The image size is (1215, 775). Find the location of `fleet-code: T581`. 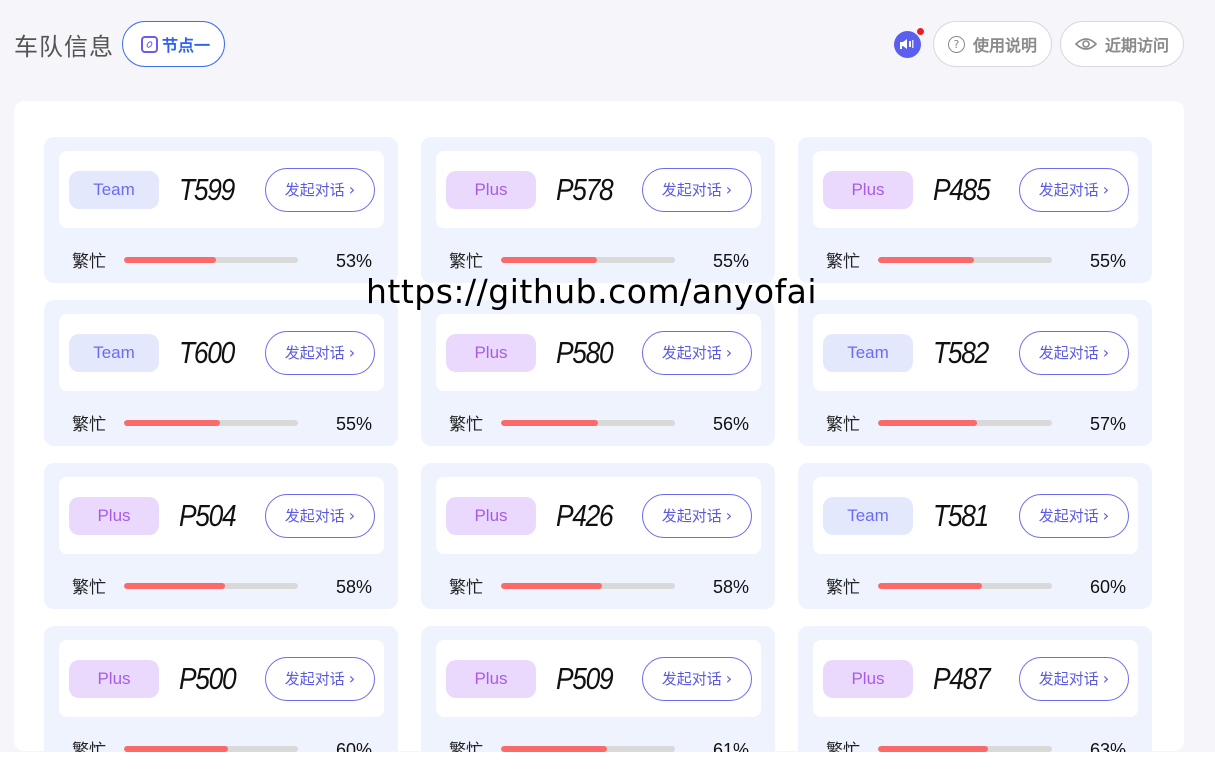

fleet-code: T581 is located at coordinates (961, 515).